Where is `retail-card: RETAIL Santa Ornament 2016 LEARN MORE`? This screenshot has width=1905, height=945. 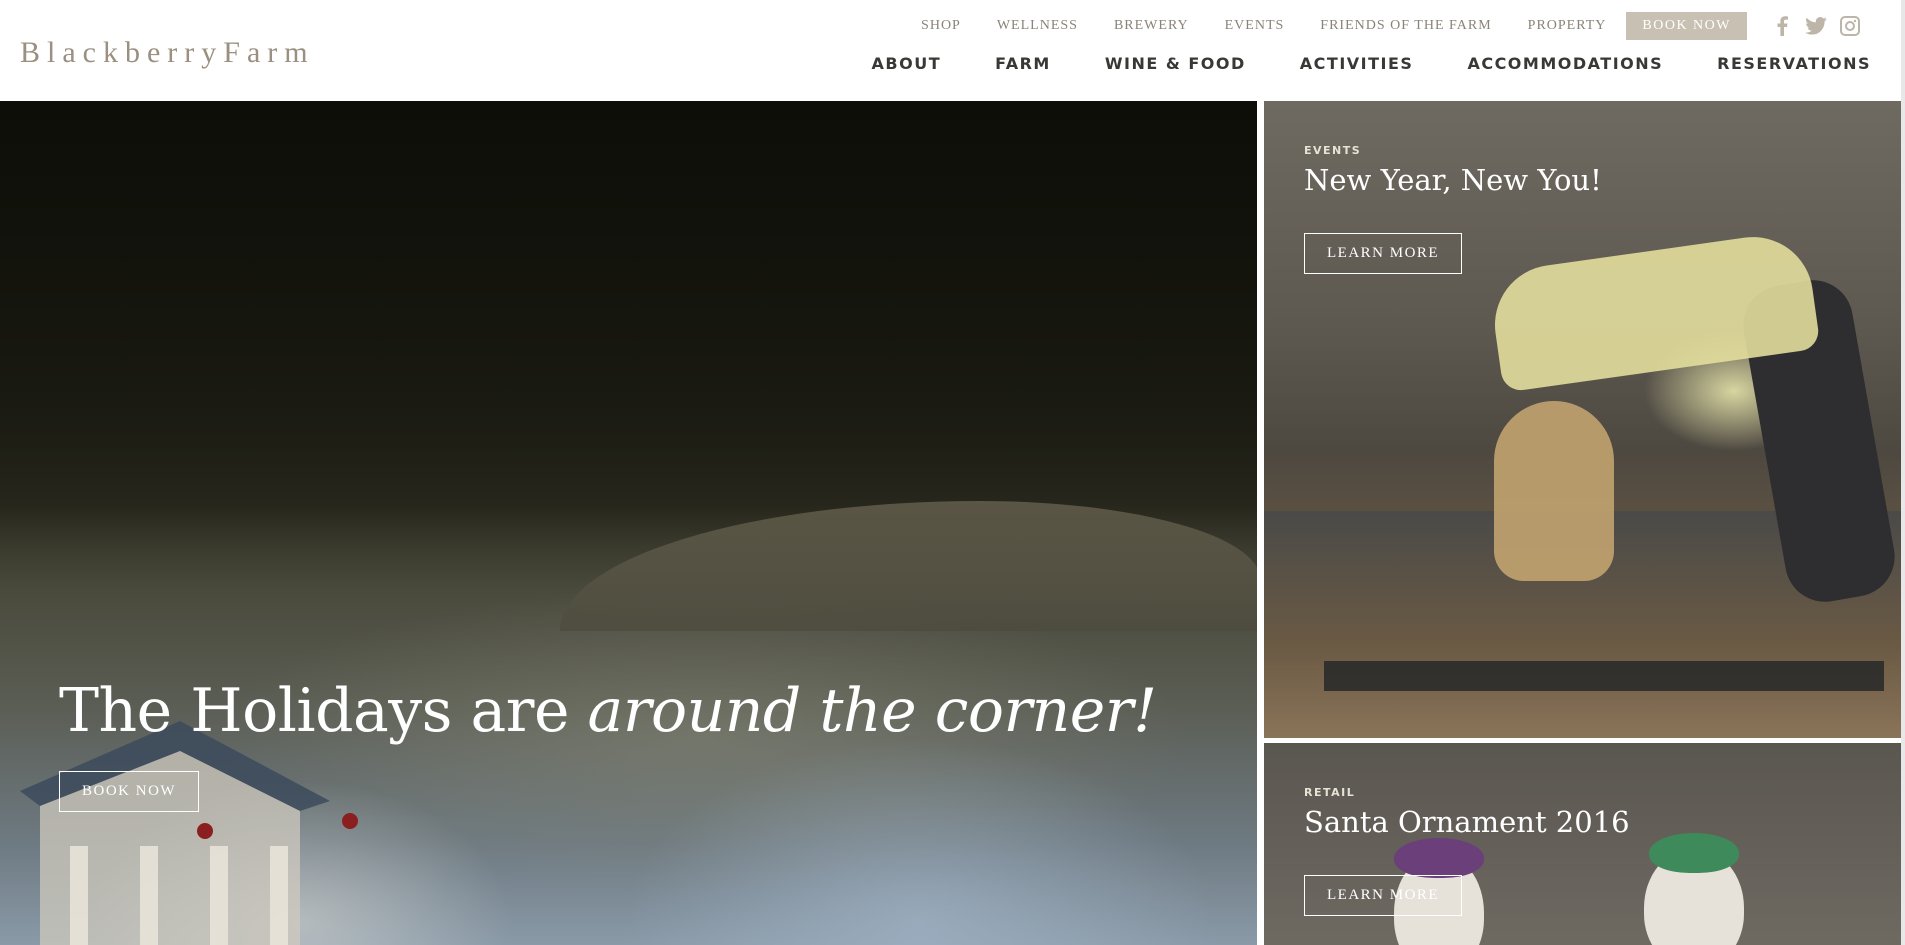
retail-card: RETAIL Santa Ornament 2016 LEARN MORE is located at coordinates (1582, 844).